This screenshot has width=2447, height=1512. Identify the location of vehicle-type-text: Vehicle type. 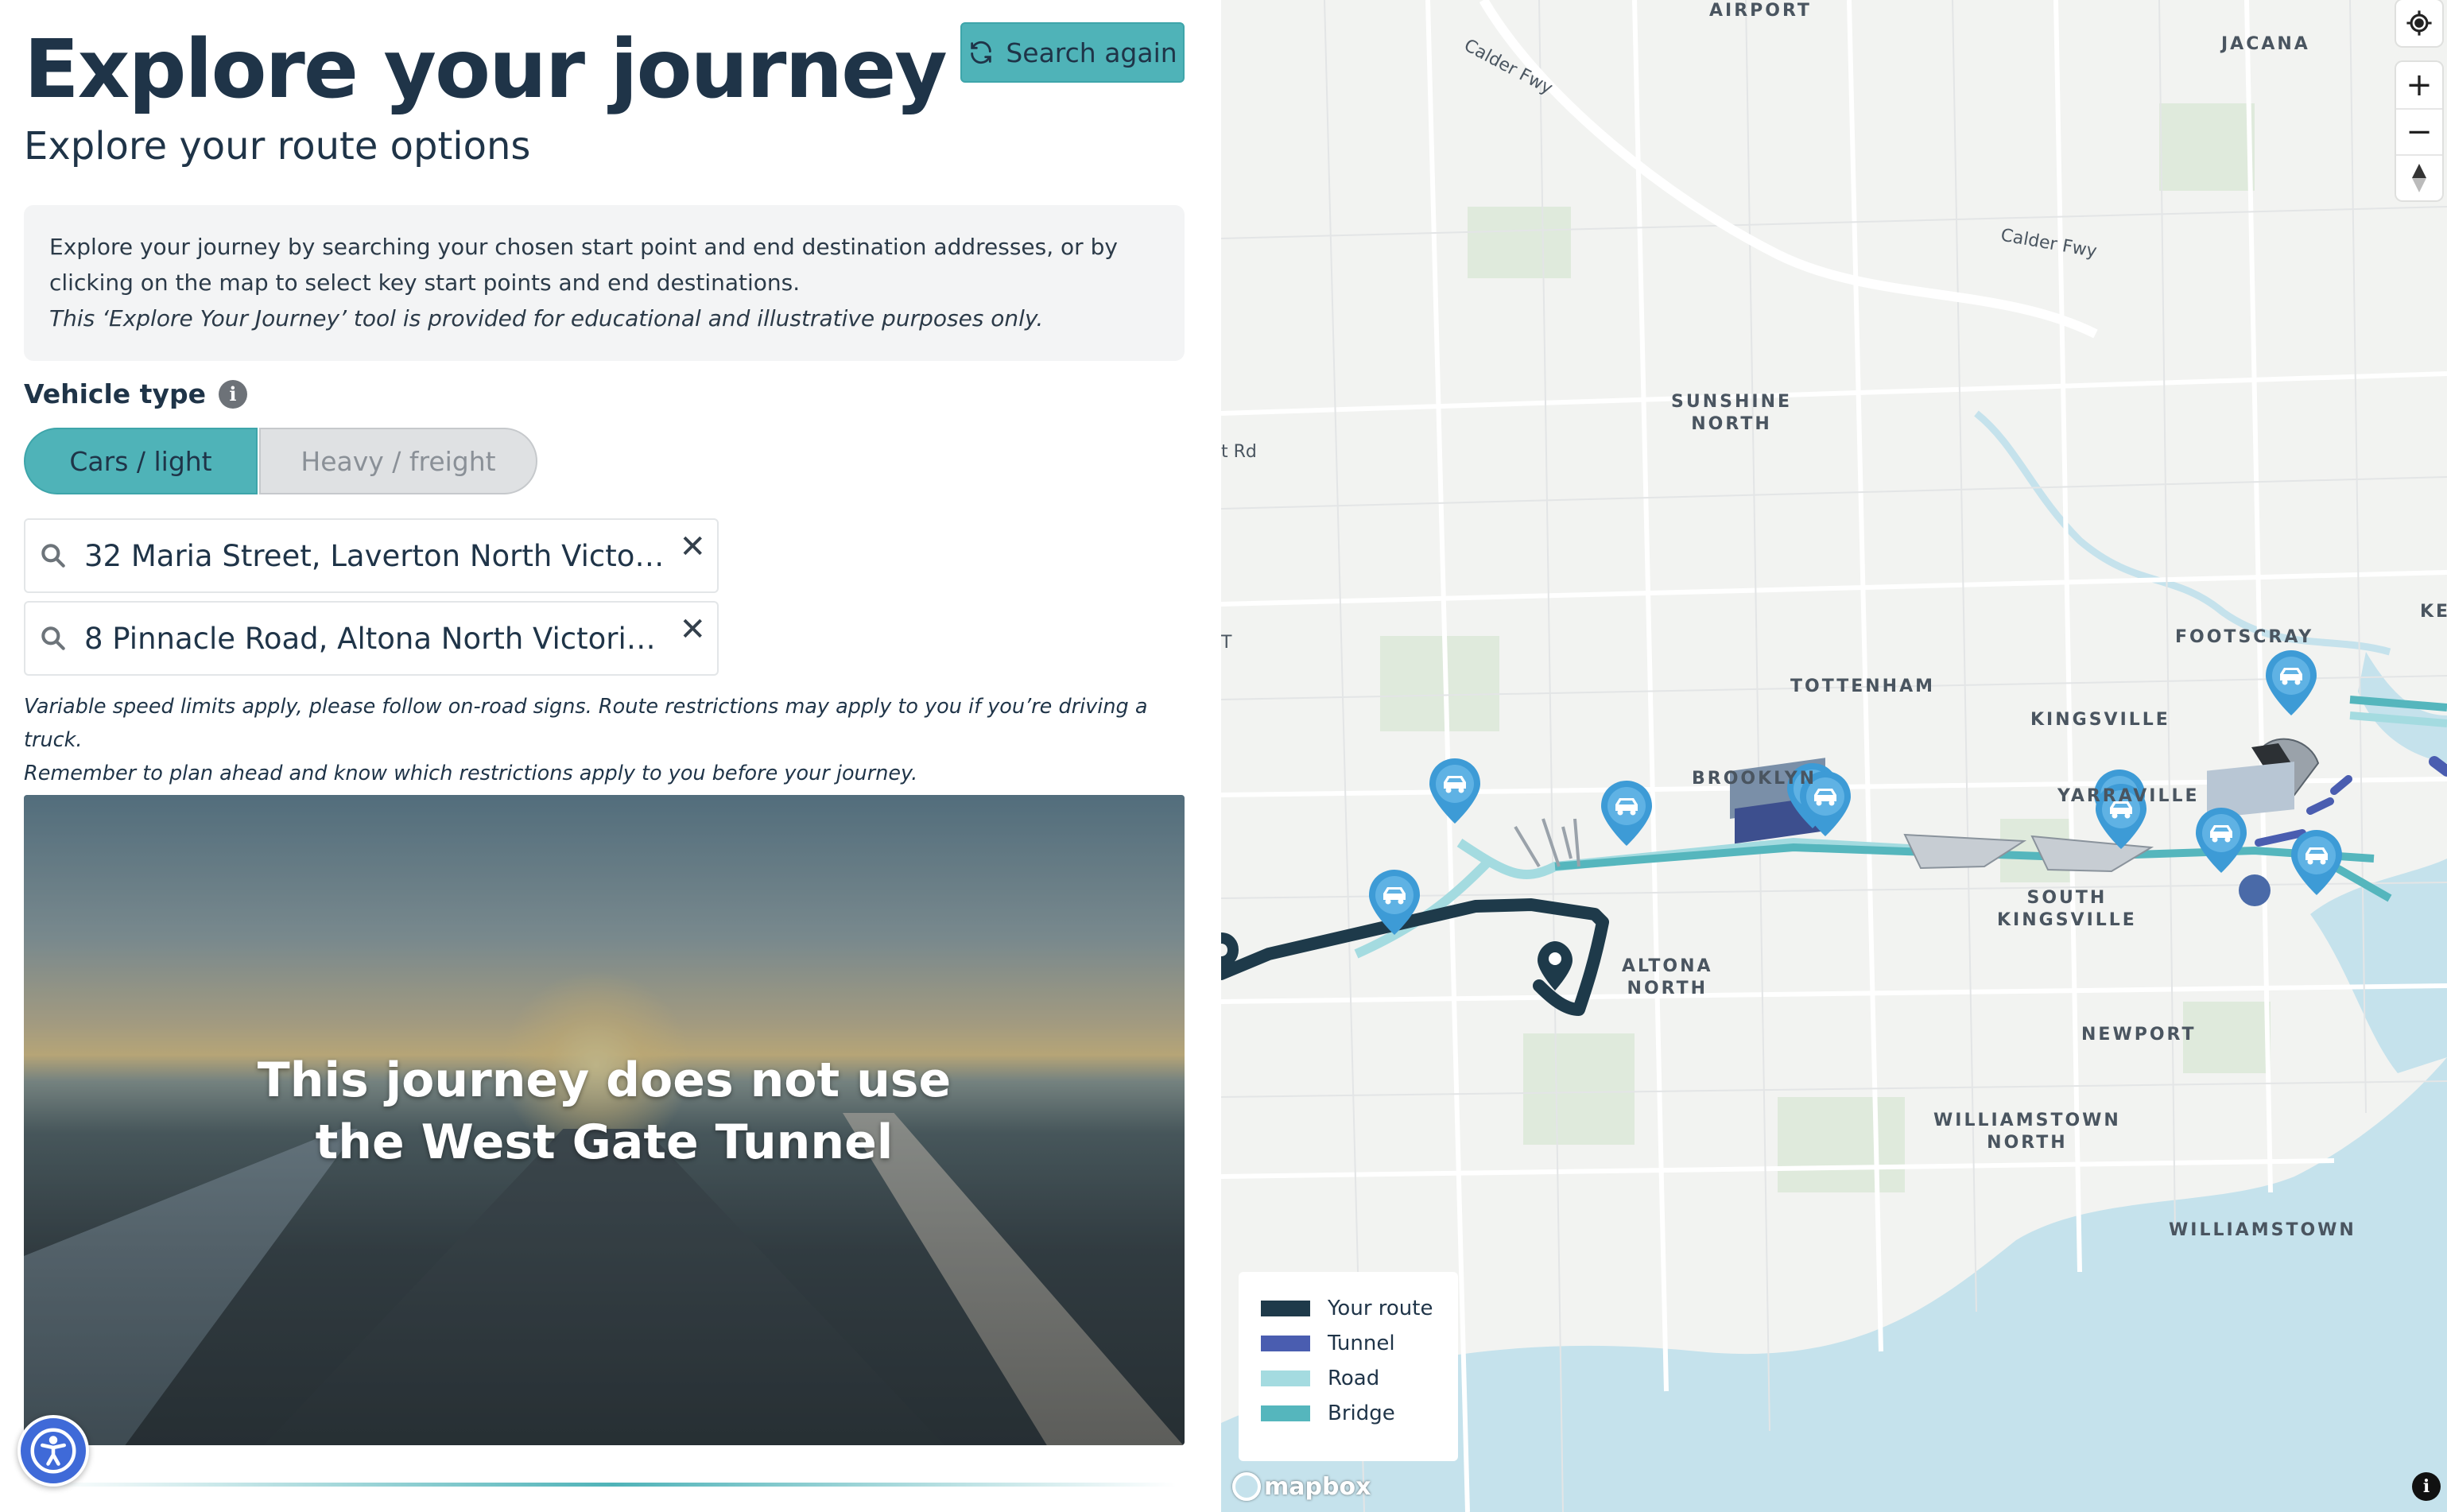
(115, 393).